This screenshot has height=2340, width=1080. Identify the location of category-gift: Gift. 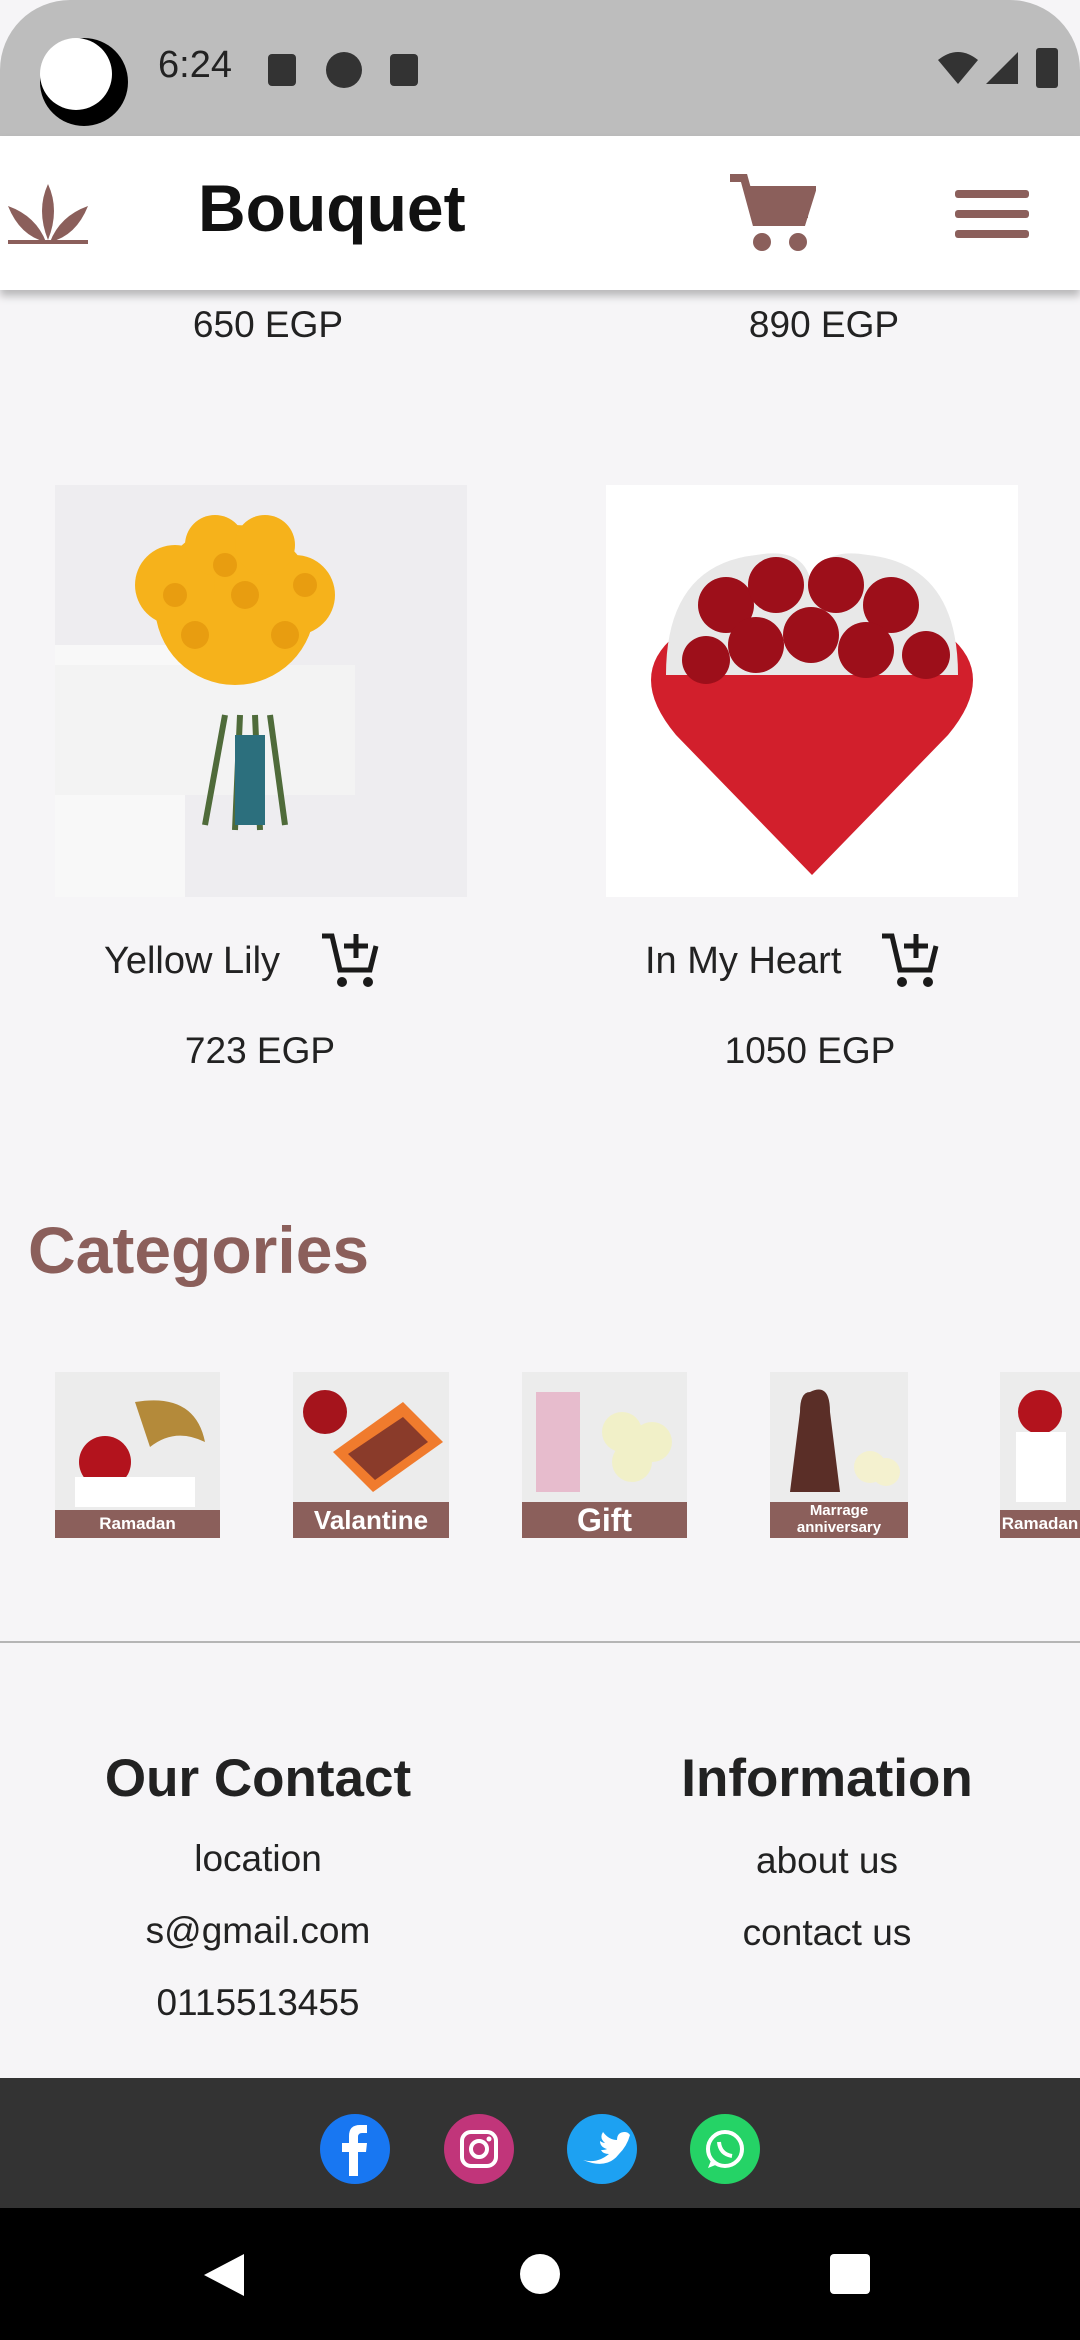
(604, 1455).